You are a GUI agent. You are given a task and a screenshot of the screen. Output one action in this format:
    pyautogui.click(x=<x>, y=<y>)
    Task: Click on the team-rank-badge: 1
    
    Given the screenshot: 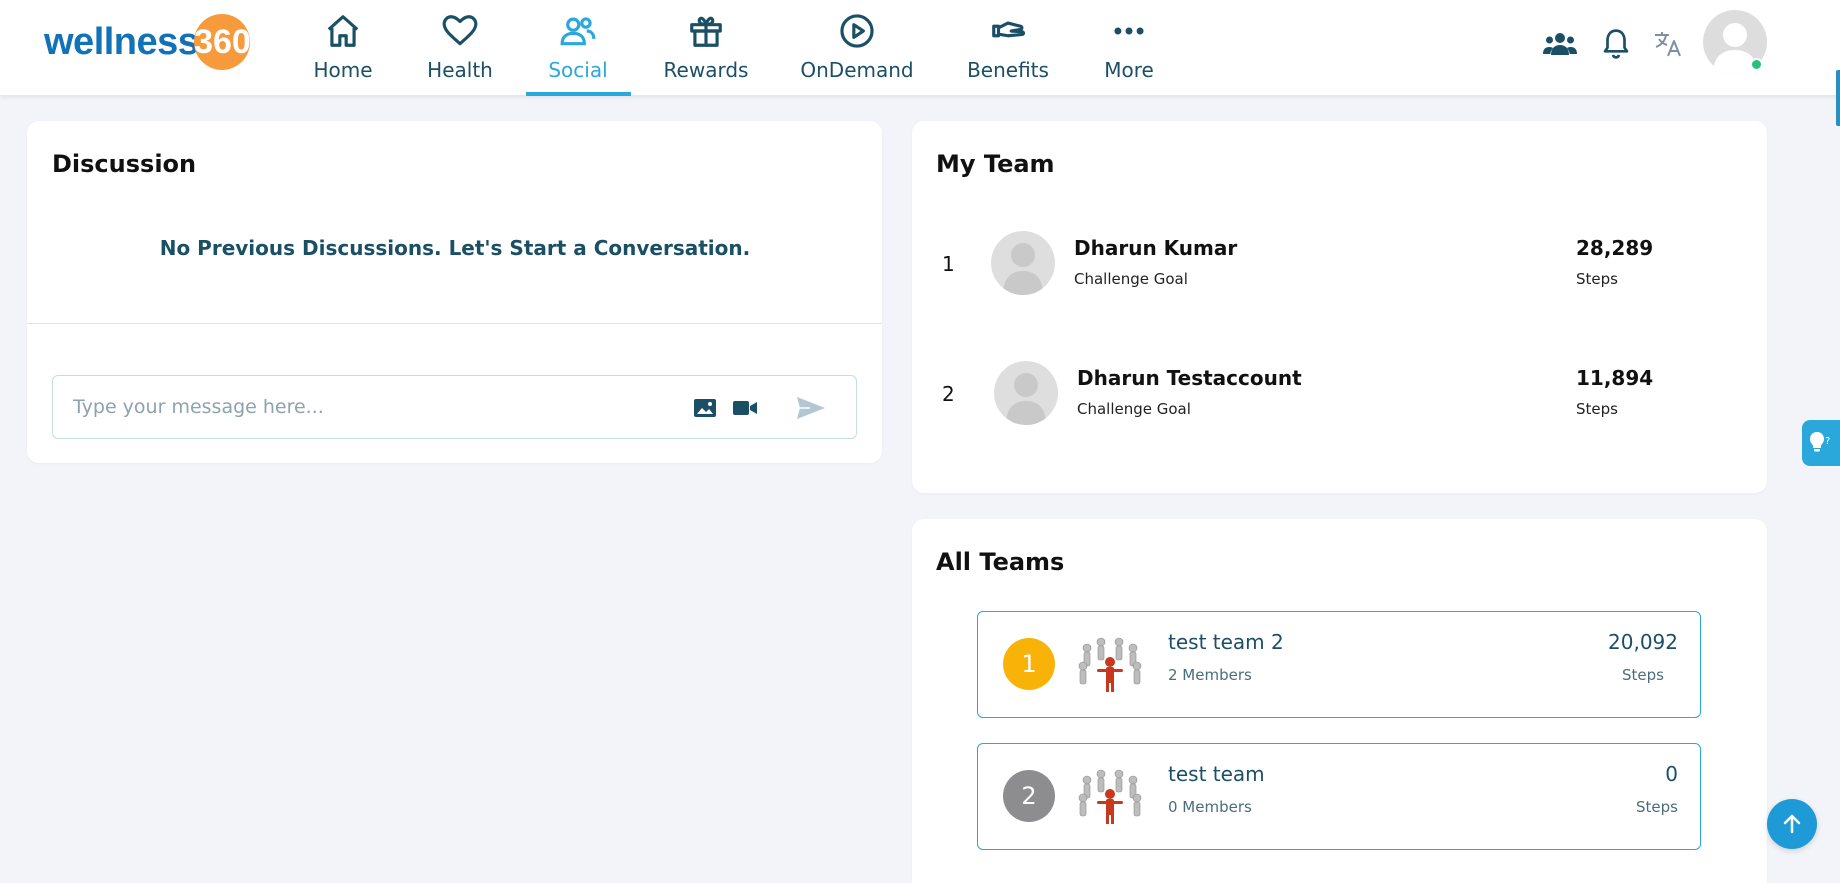 What is the action you would take?
    pyautogui.click(x=1029, y=664)
    